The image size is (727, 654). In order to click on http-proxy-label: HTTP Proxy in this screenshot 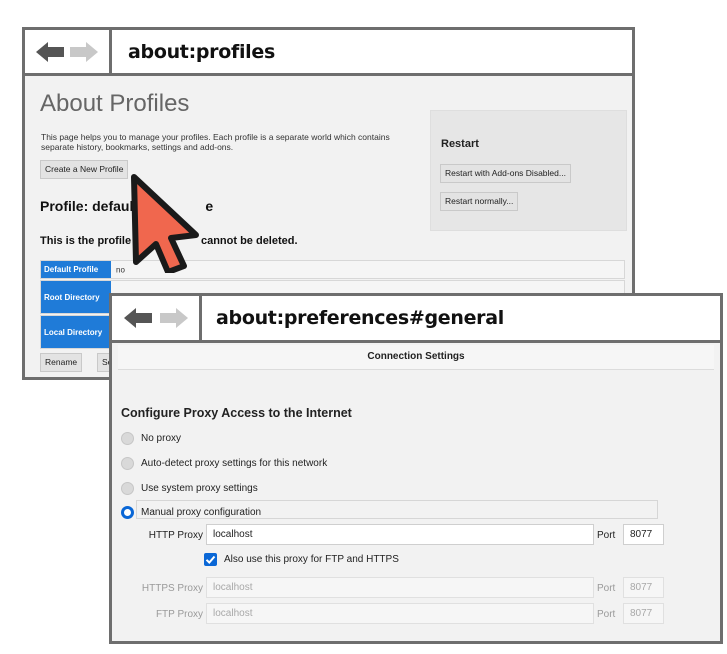, I will do `click(175, 535)`.